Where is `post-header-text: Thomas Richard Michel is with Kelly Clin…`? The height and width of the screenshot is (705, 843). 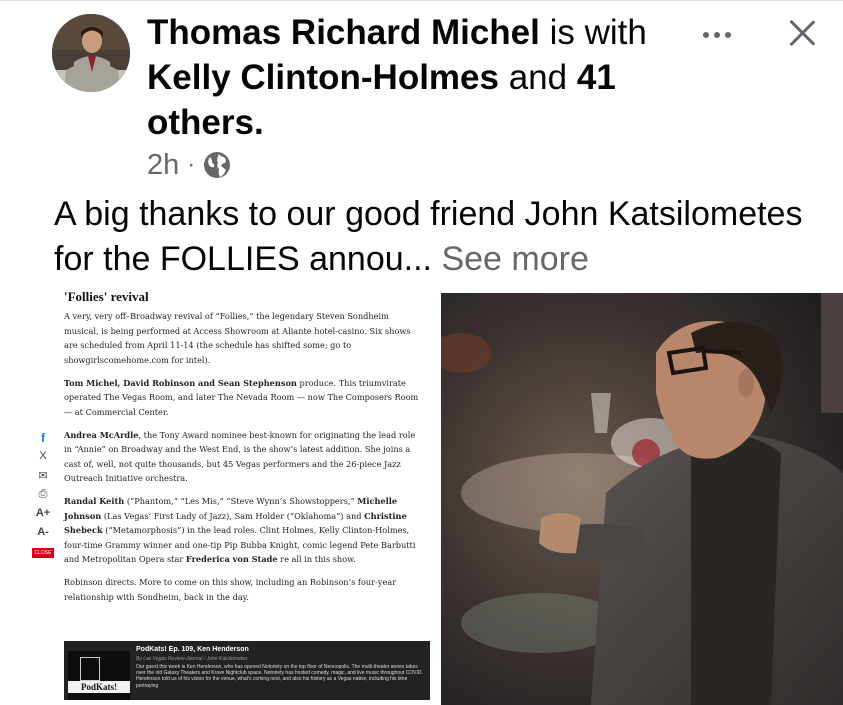
post-header-text: Thomas Richard Michel is with Kelly Clin… is located at coordinates (412, 77).